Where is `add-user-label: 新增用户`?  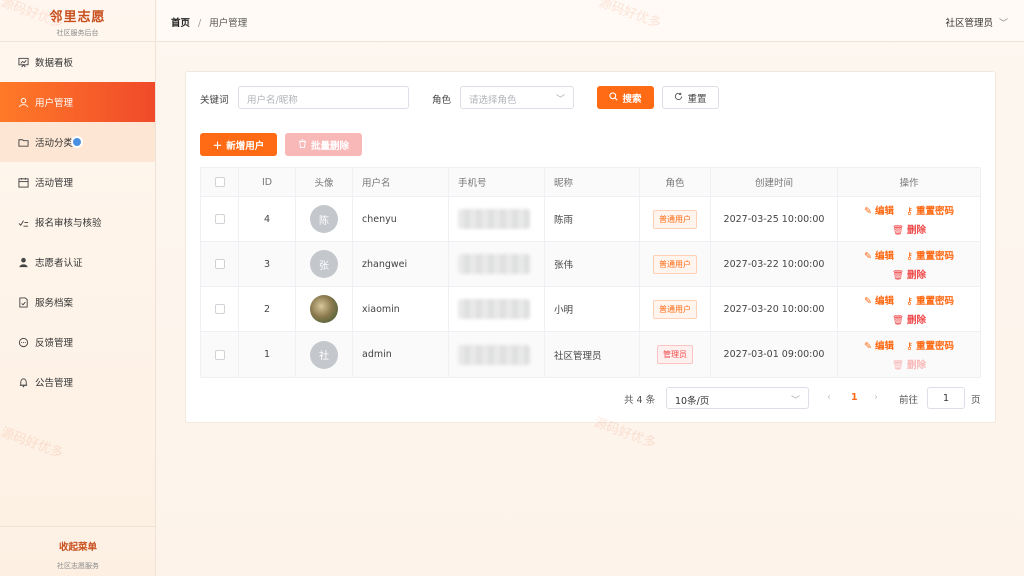
add-user-label: 新增用户 is located at coordinates (245, 146).